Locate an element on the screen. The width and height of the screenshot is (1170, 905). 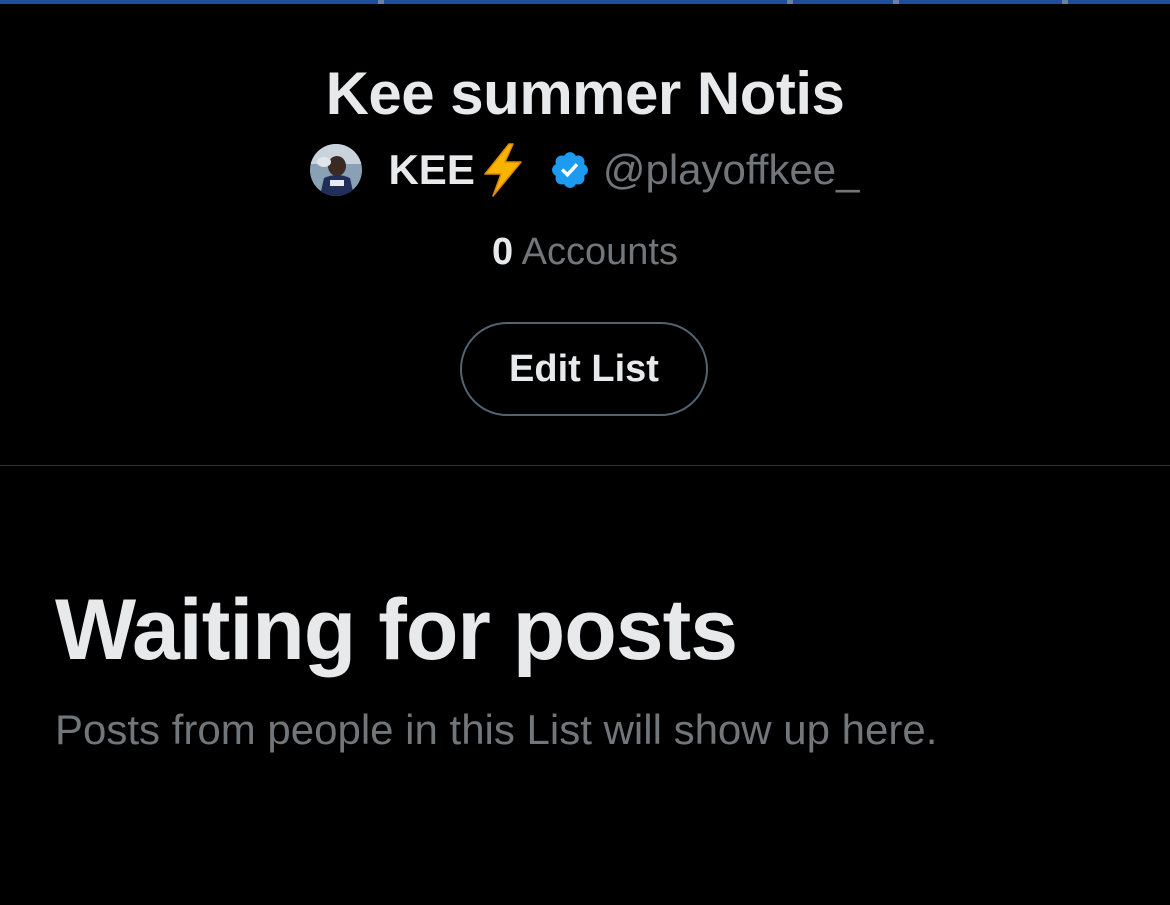
owner-name-text: KEE is located at coordinates (431, 169).